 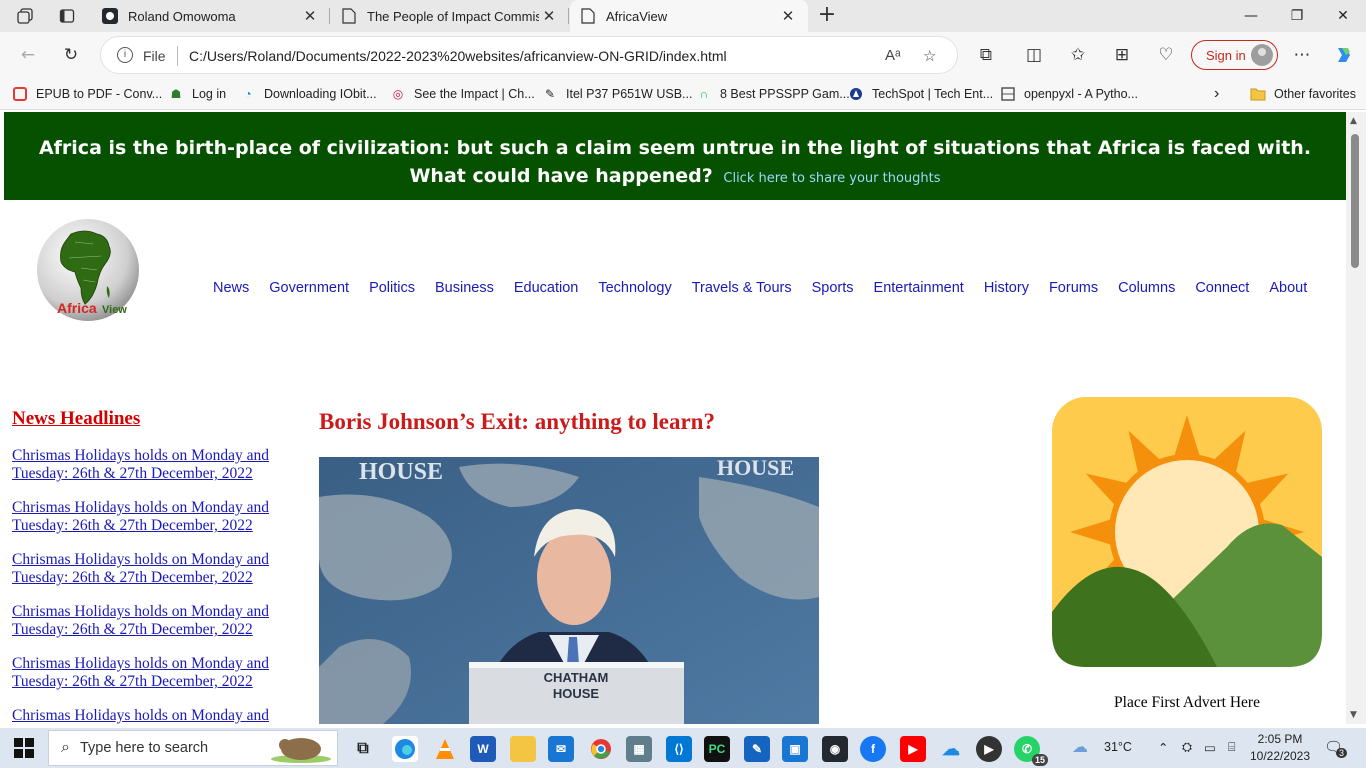 What do you see at coordinates (1034, 55) in the screenshot?
I see `split-screen-icon: ◫` at bounding box center [1034, 55].